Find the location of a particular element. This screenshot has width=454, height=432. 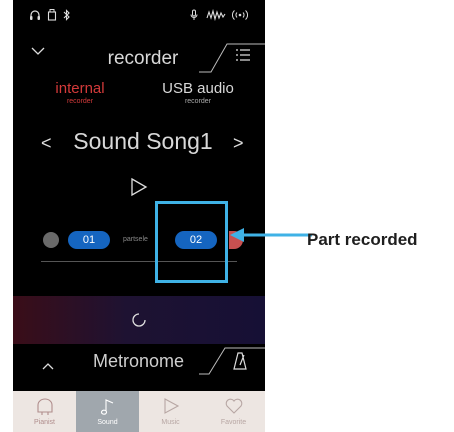

next-song-button: > is located at coordinates (238, 143).